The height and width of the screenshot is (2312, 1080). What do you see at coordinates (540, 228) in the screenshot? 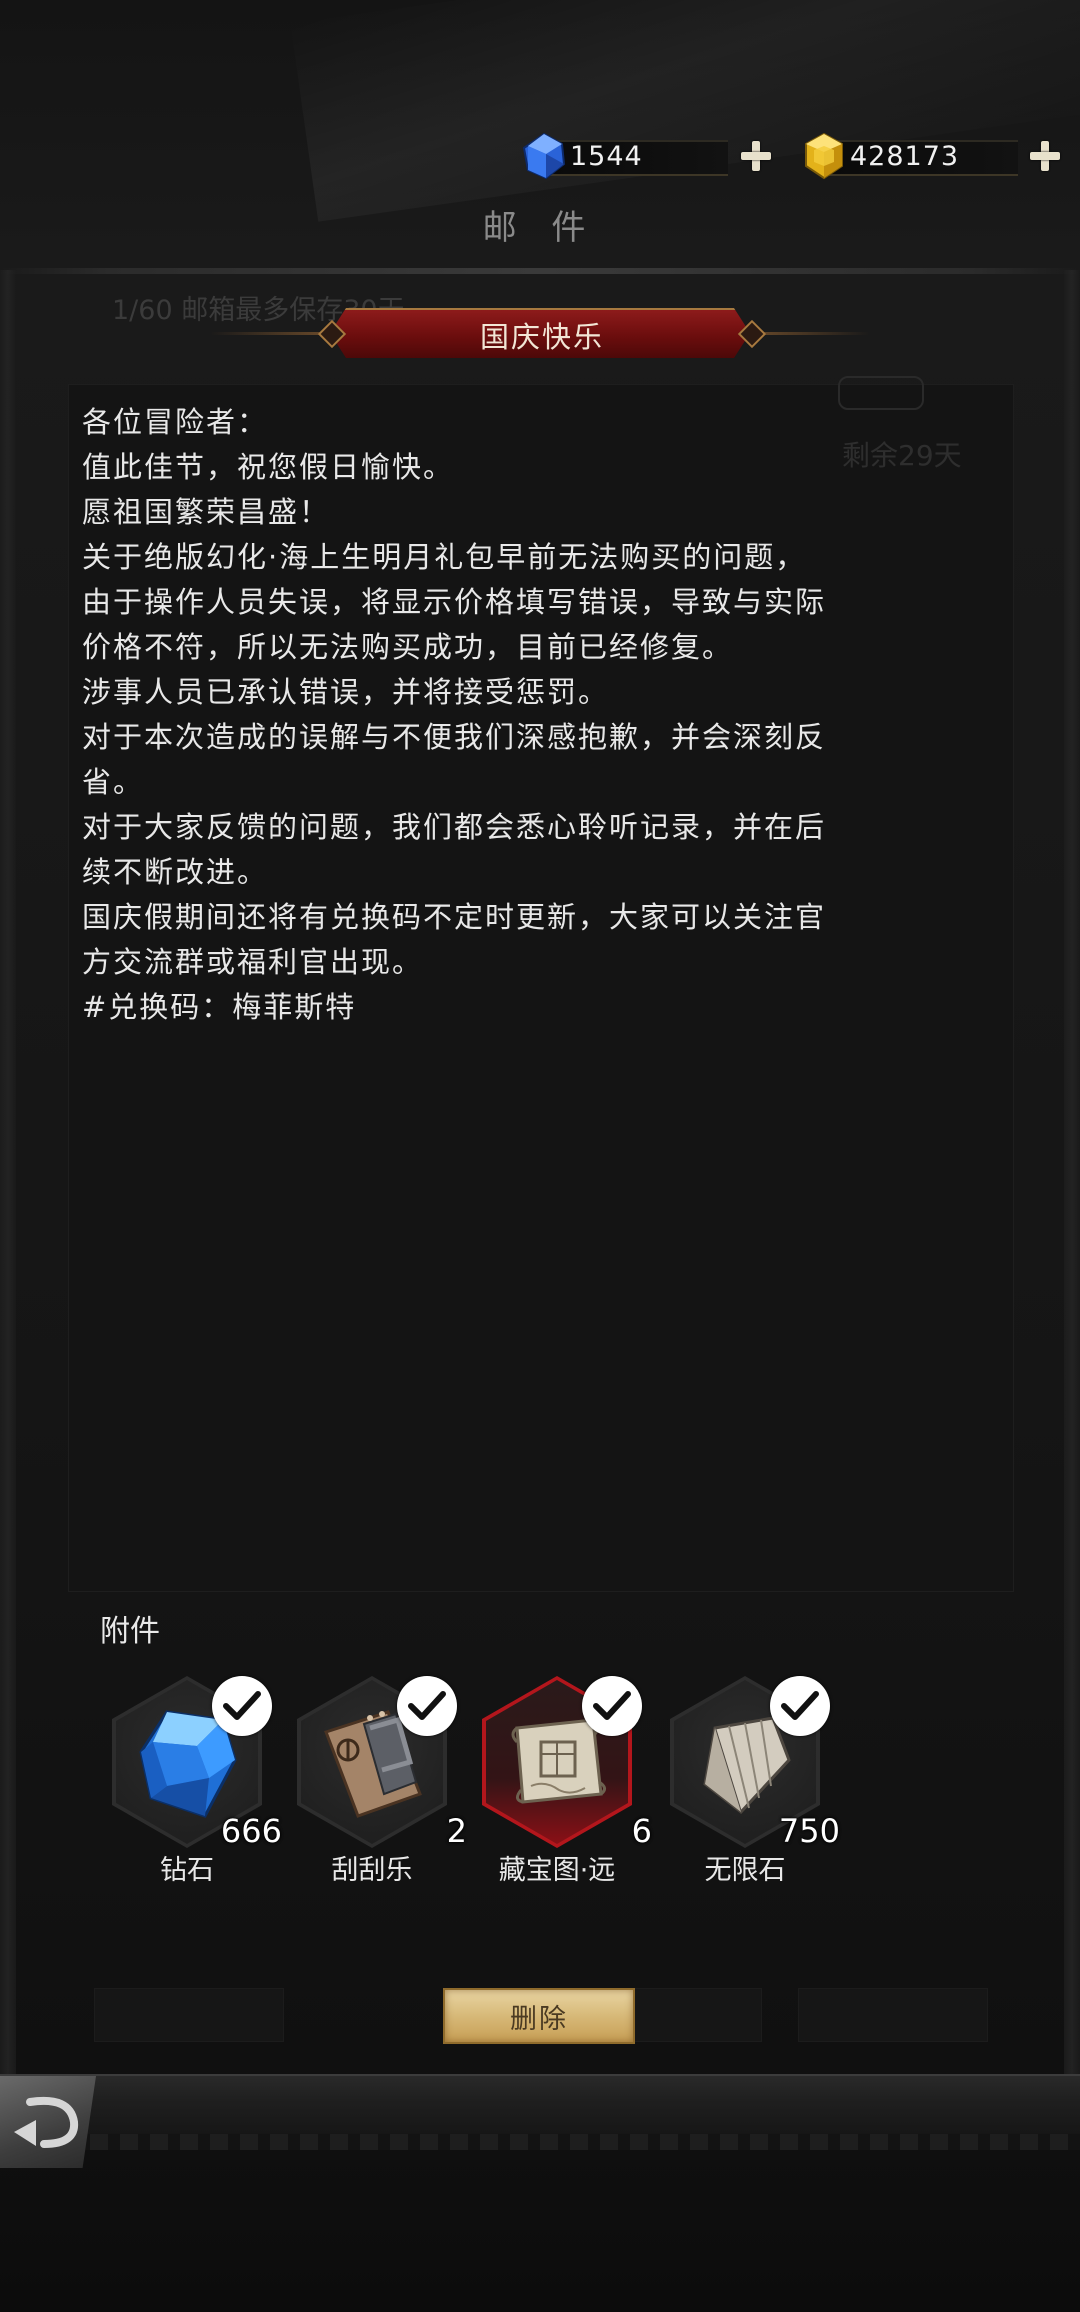
I see `page-title: 邮 件` at bounding box center [540, 228].